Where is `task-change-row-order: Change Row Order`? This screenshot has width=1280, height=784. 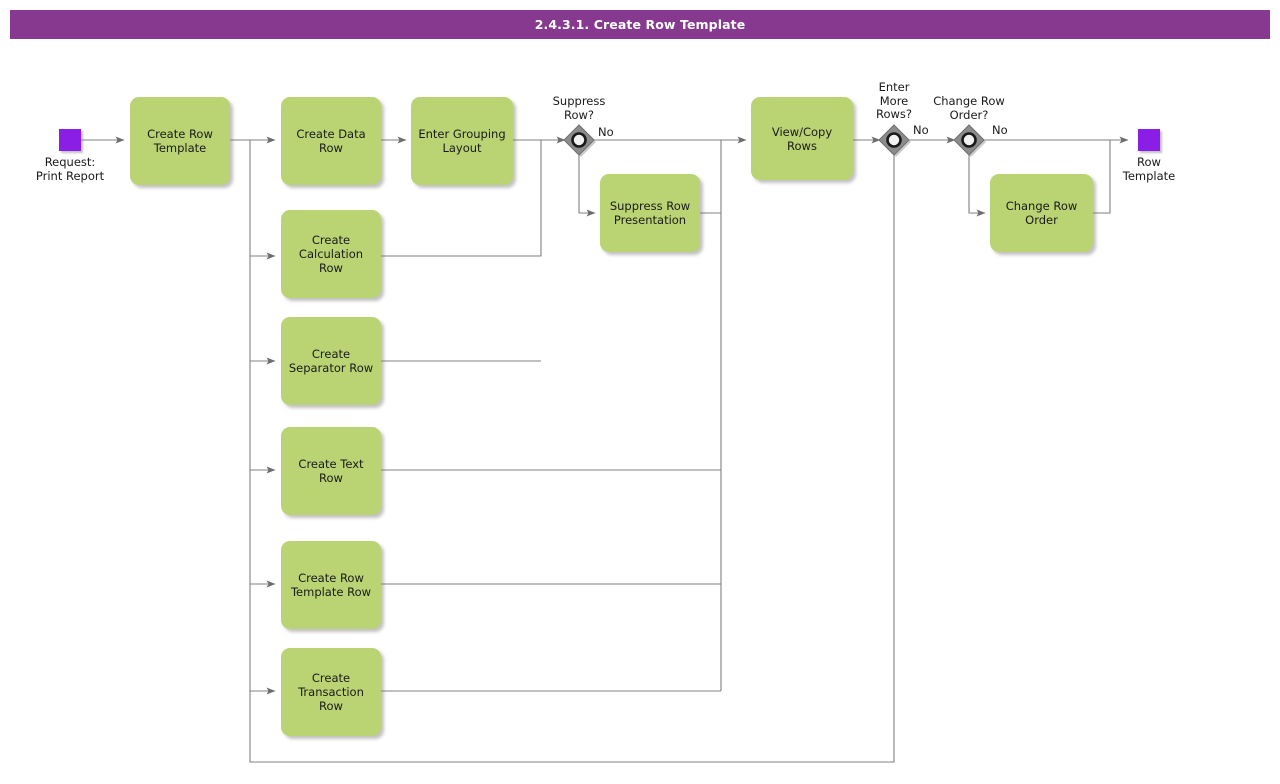
task-change-row-order: Change Row Order is located at coordinates (1041, 213).